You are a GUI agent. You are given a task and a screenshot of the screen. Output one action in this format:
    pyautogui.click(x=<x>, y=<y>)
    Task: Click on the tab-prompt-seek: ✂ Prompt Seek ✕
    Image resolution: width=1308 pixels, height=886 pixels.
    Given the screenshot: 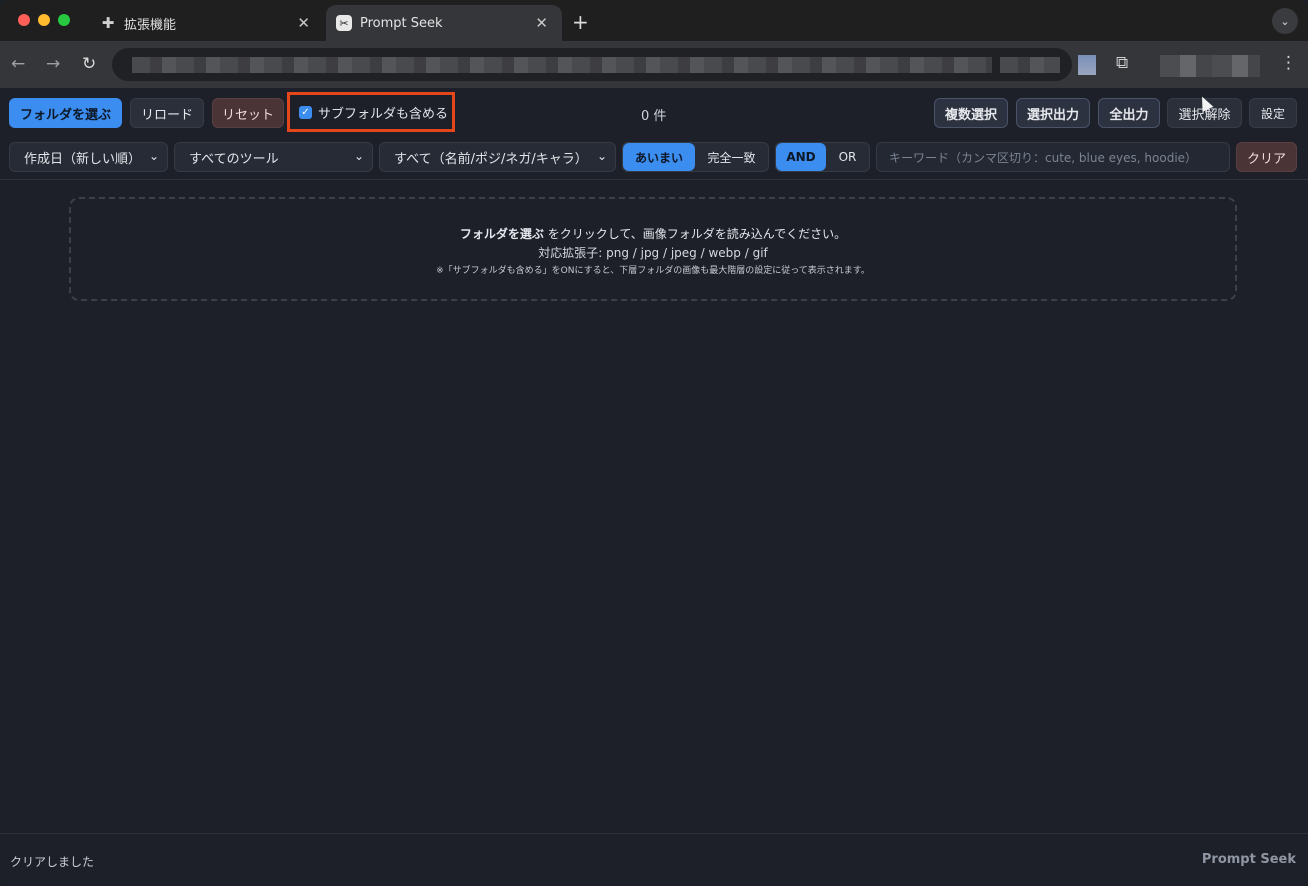 What is the action you would take?
    pyautogui.click(x=444, y=23)
    